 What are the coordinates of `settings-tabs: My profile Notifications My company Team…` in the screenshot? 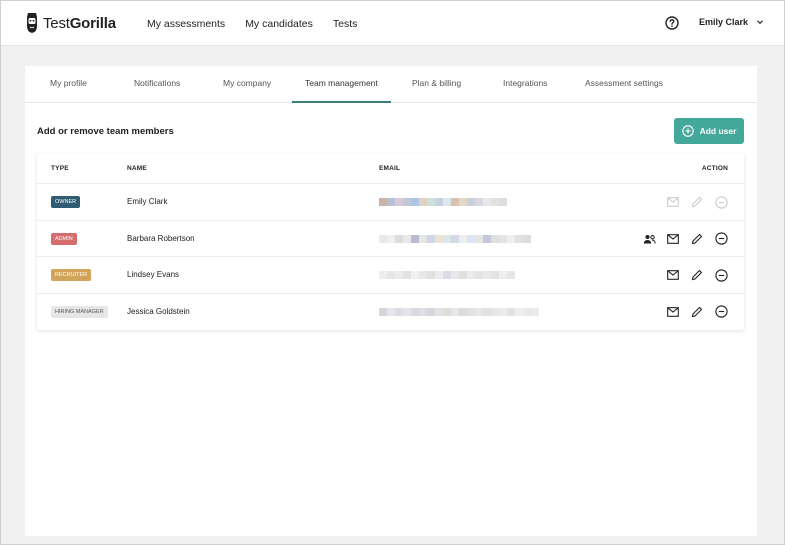 It's located at (391, 84).